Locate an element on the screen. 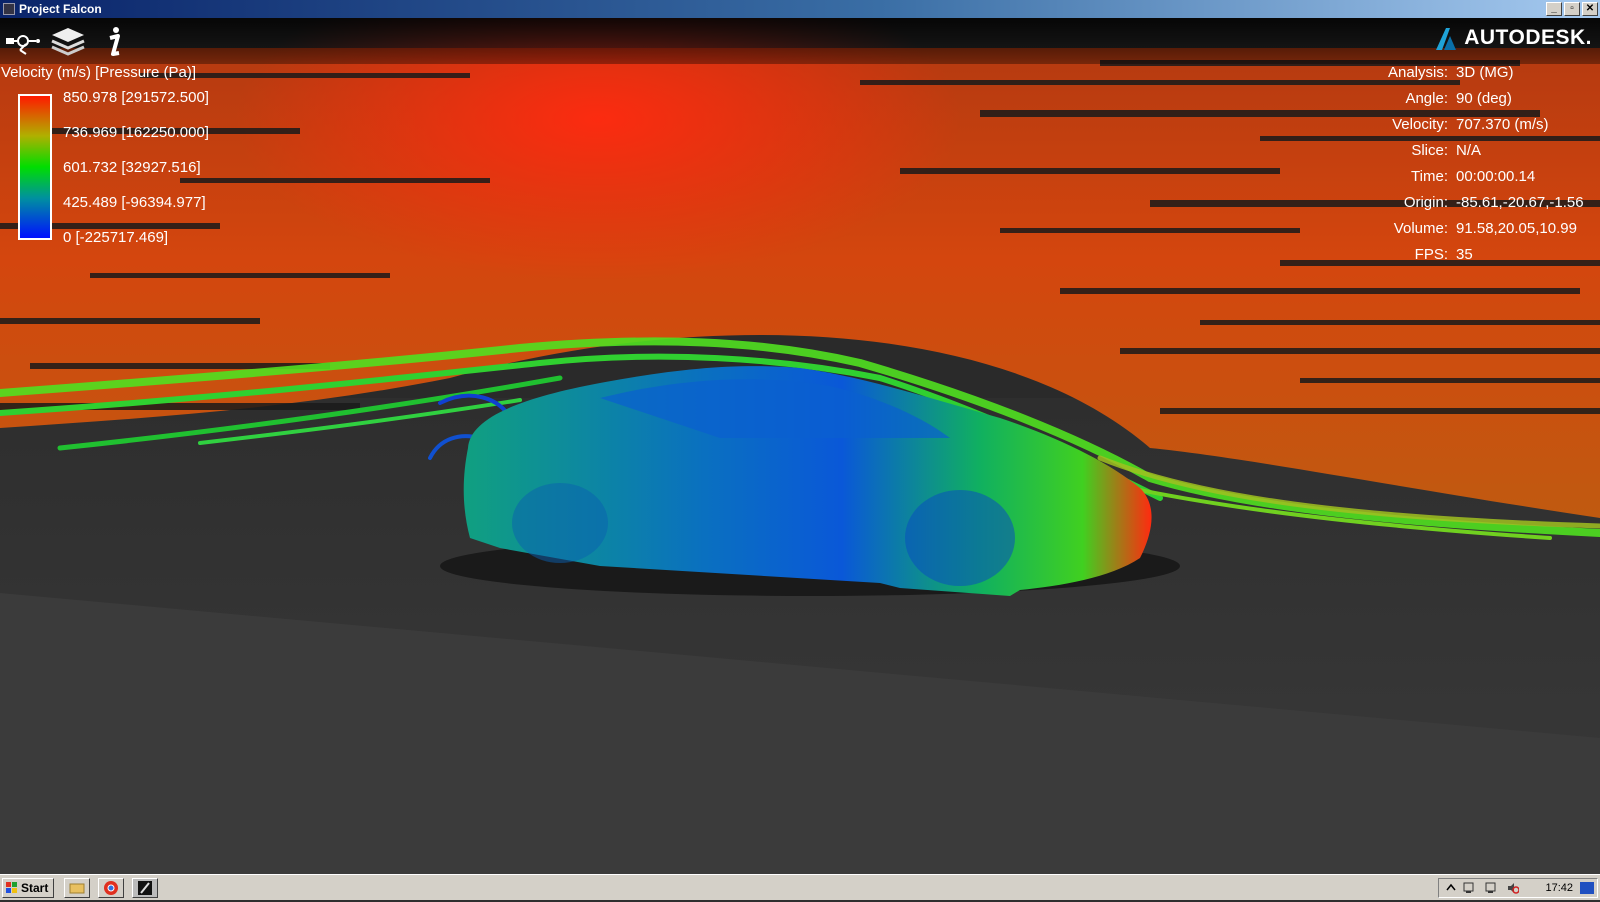  layers-icon is located at coordinates (68, 41).